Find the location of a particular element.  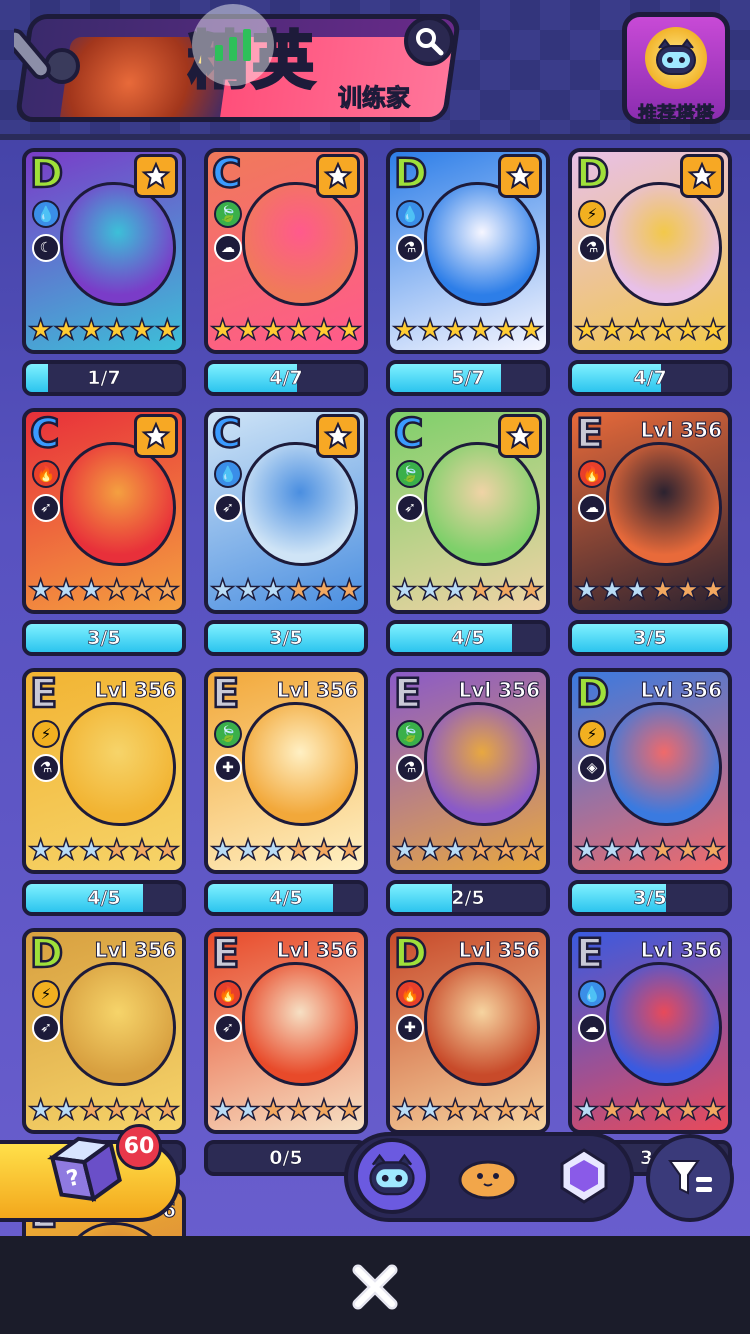

water-icon: 💧 is located at coordinates (592, 994).